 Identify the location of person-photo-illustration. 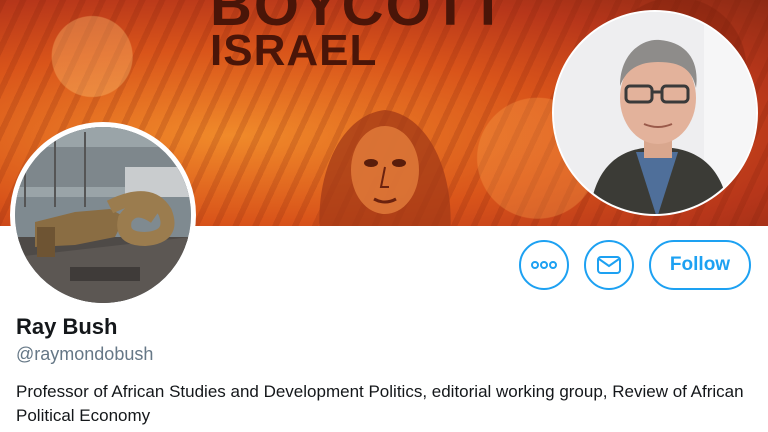
(655, 113).